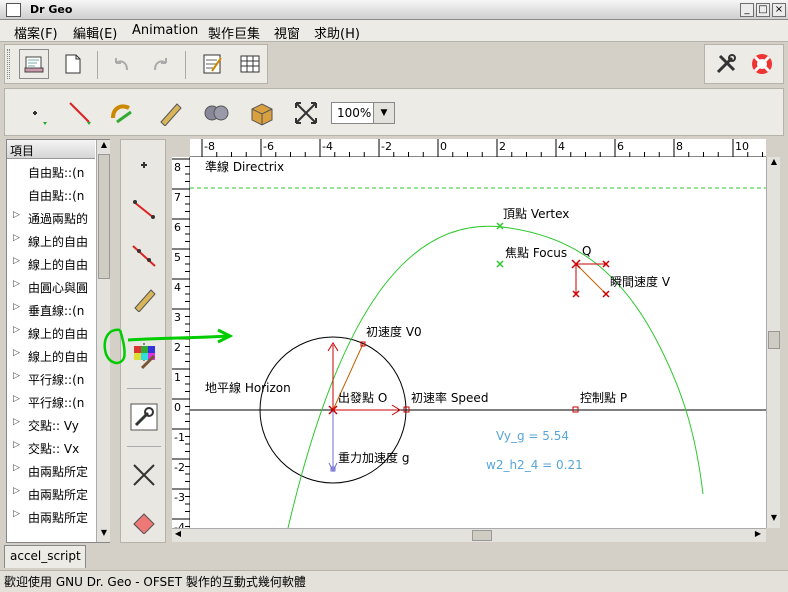  Describe the element at coordinates (306, 113) in the screenshot. I see `zoom-fit-button` at that location.